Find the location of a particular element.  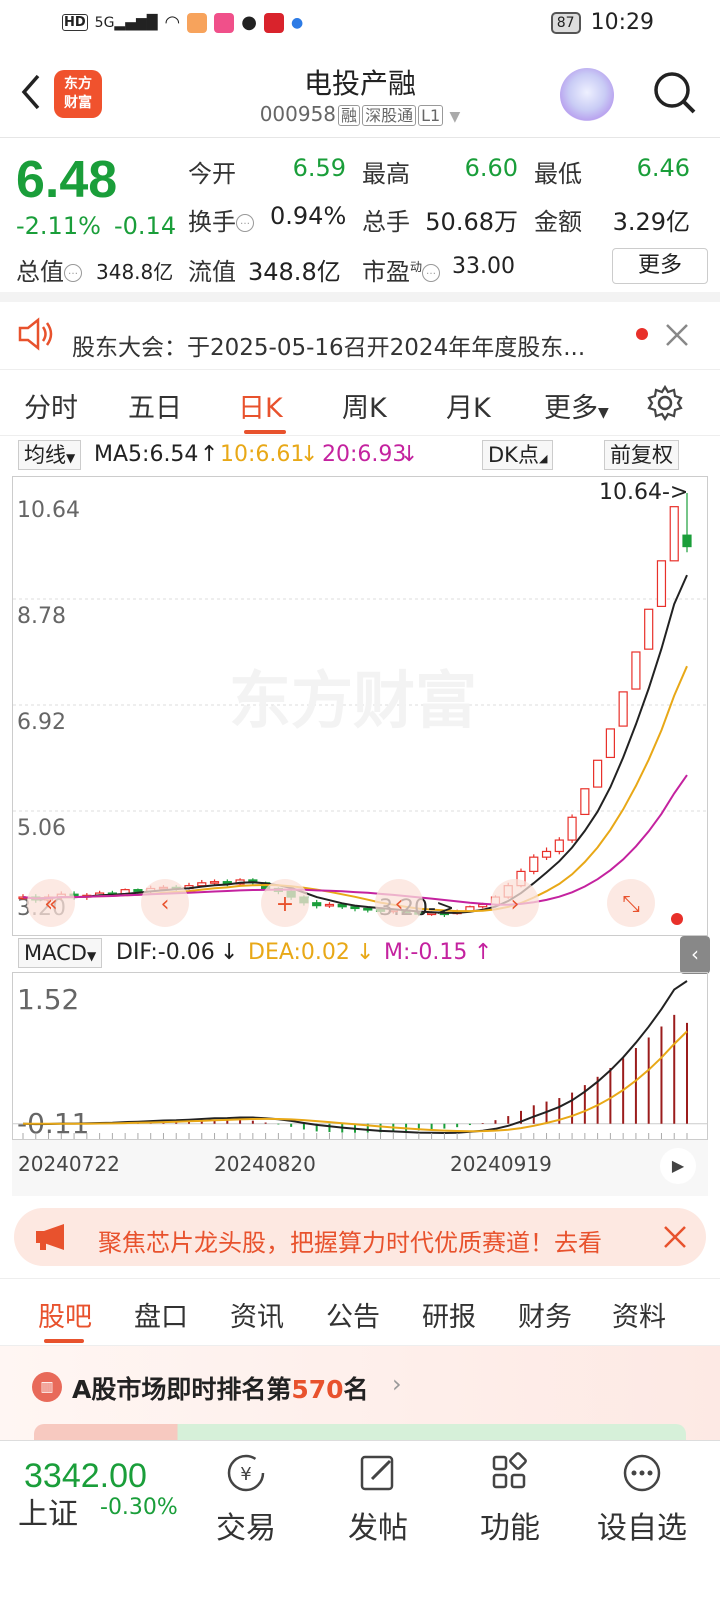

tab-forum: 股吧 is located at coordinates (65, 1314).